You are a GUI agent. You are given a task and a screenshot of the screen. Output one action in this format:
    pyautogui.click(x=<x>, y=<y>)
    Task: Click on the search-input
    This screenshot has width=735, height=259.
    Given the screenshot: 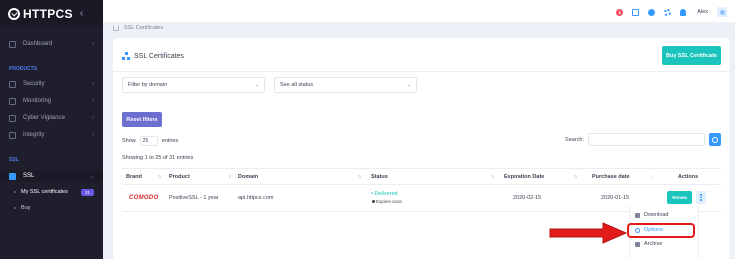 What is the action you would take?
    pyautogui.click(x=646, y=139)
    